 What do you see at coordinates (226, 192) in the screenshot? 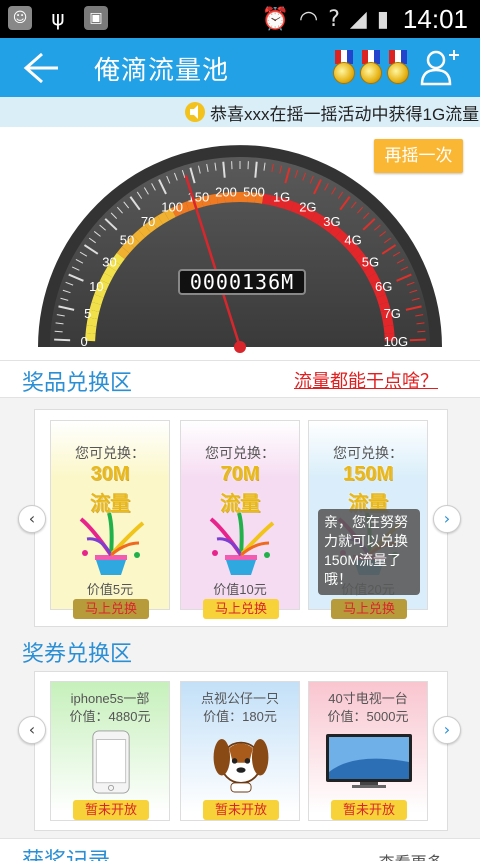
I see `gauge-scale-label: 200` at bounding box center [226, 192].